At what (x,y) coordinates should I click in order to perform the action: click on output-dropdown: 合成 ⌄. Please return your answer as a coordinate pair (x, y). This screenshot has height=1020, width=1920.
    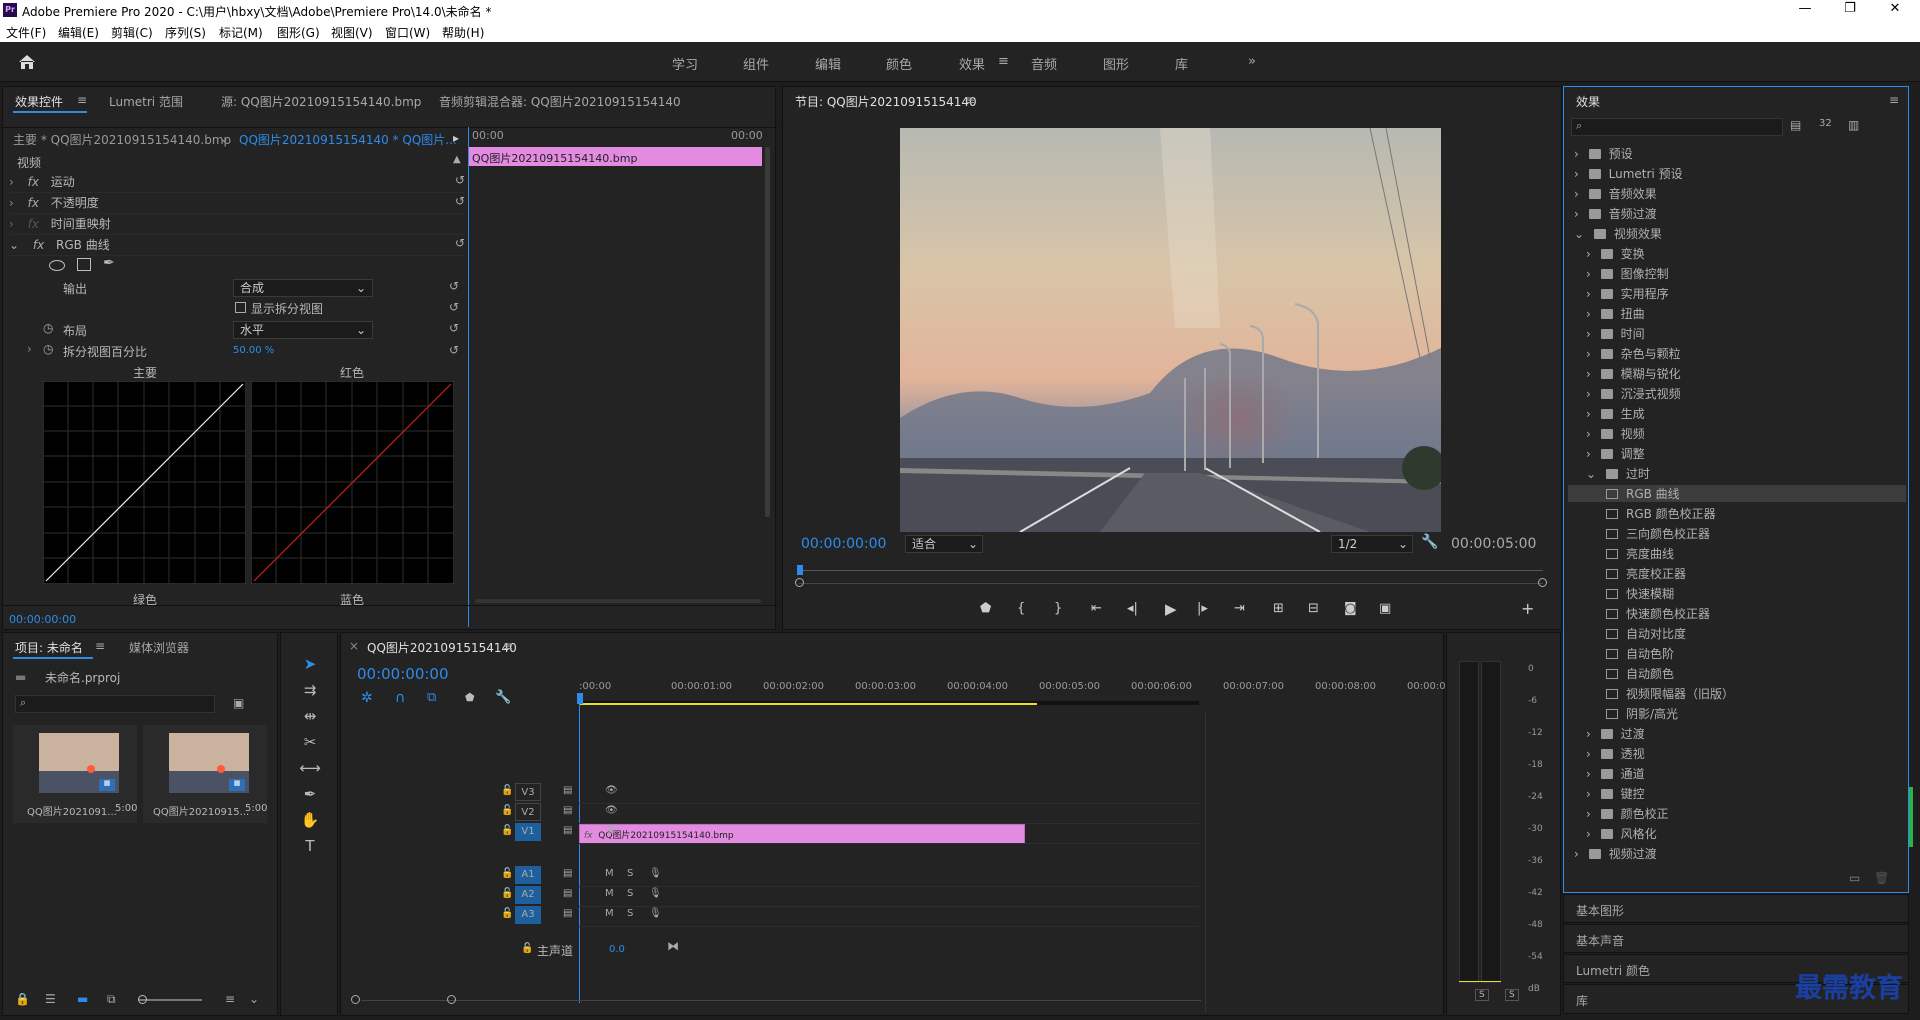
    Looking at the image, I should click on (303, 288).